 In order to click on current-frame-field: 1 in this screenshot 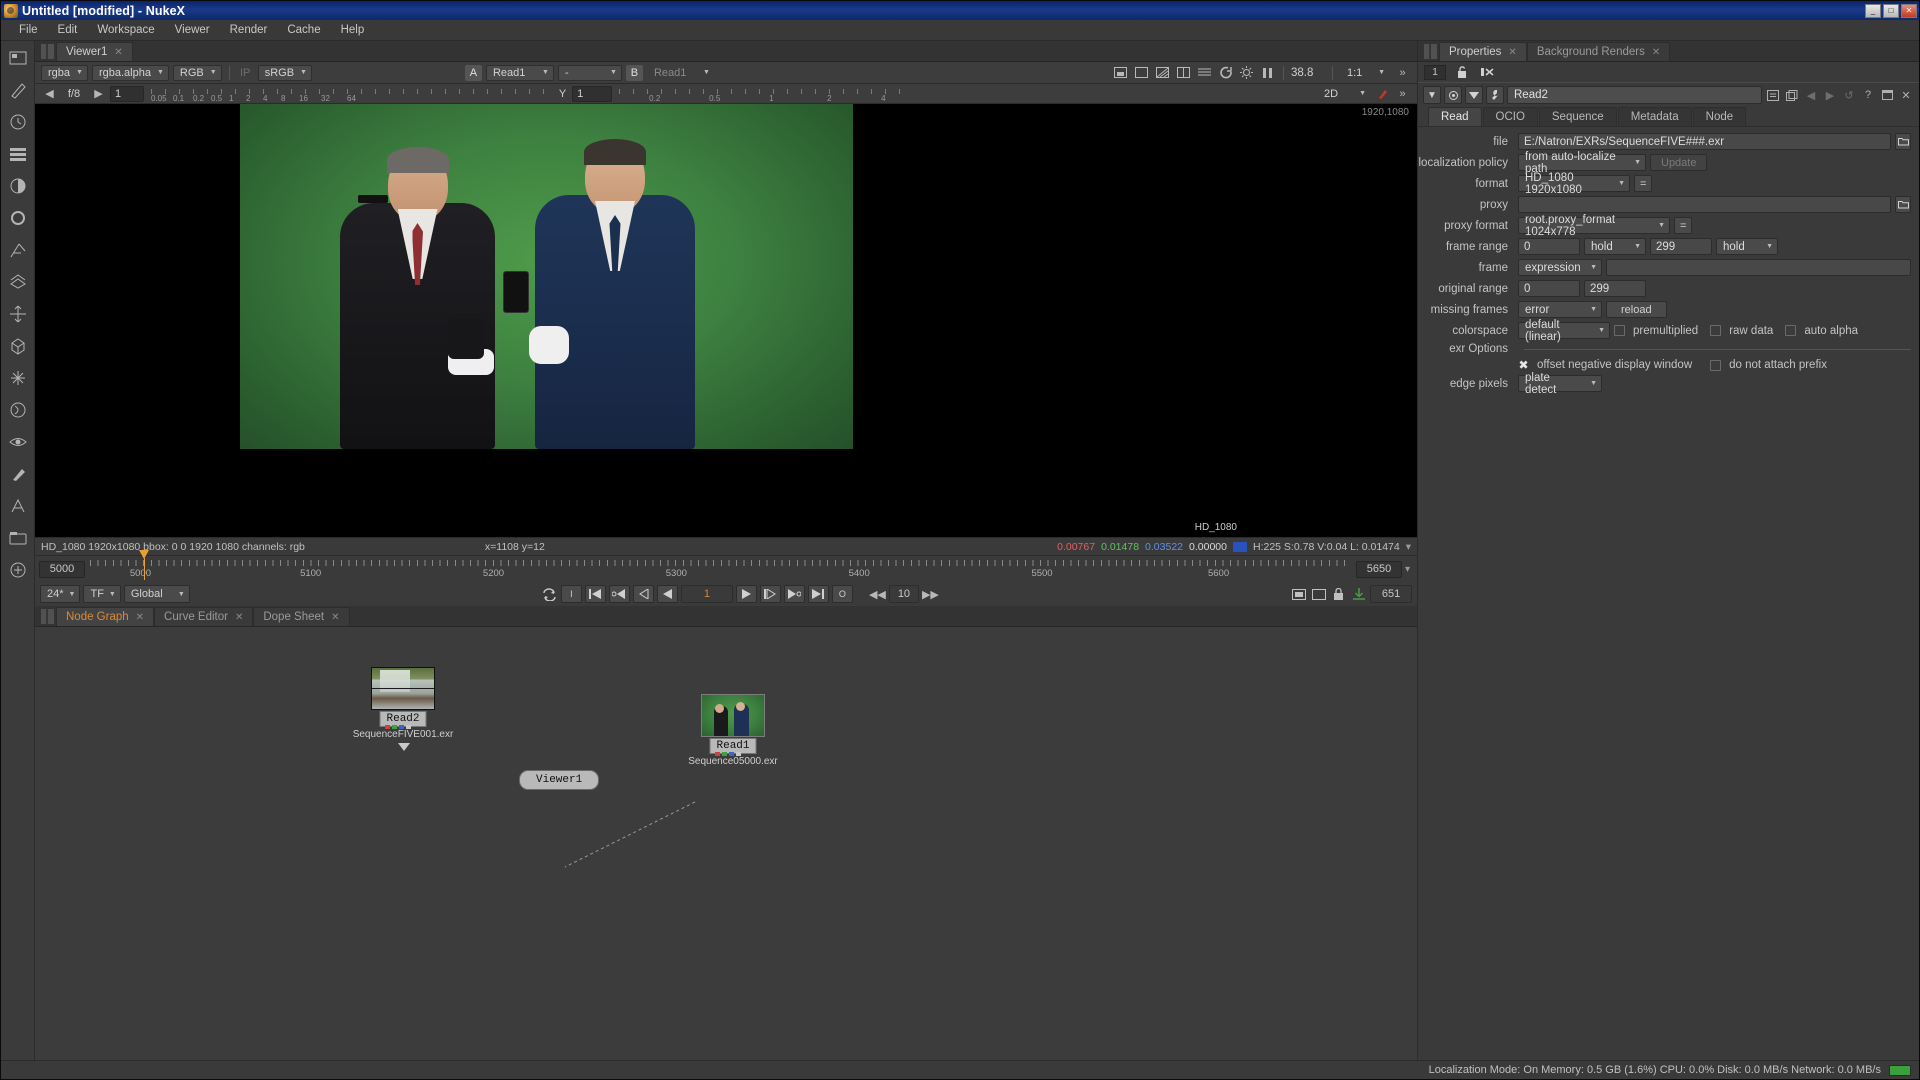, I will do `click(706, 594)`.